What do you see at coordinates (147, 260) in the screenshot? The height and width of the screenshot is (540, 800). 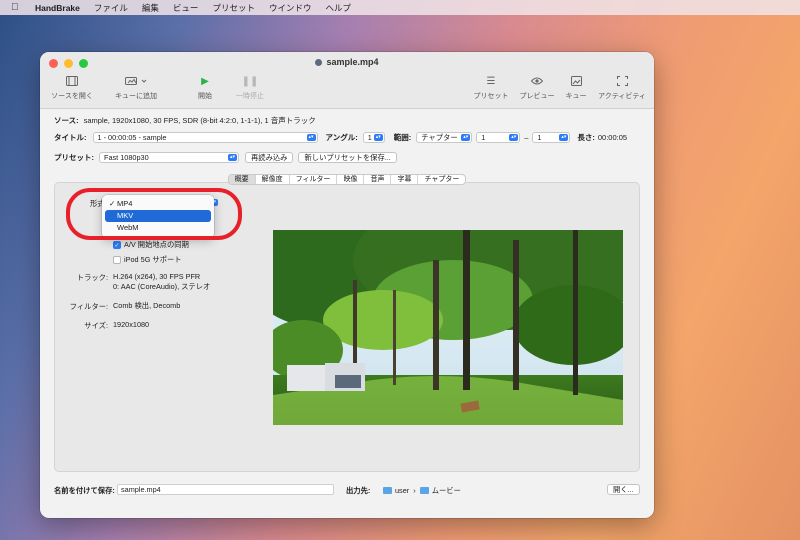 I see `ipod-support-checkbox: iPod 5G サポート` at bounding box center [147, 260].